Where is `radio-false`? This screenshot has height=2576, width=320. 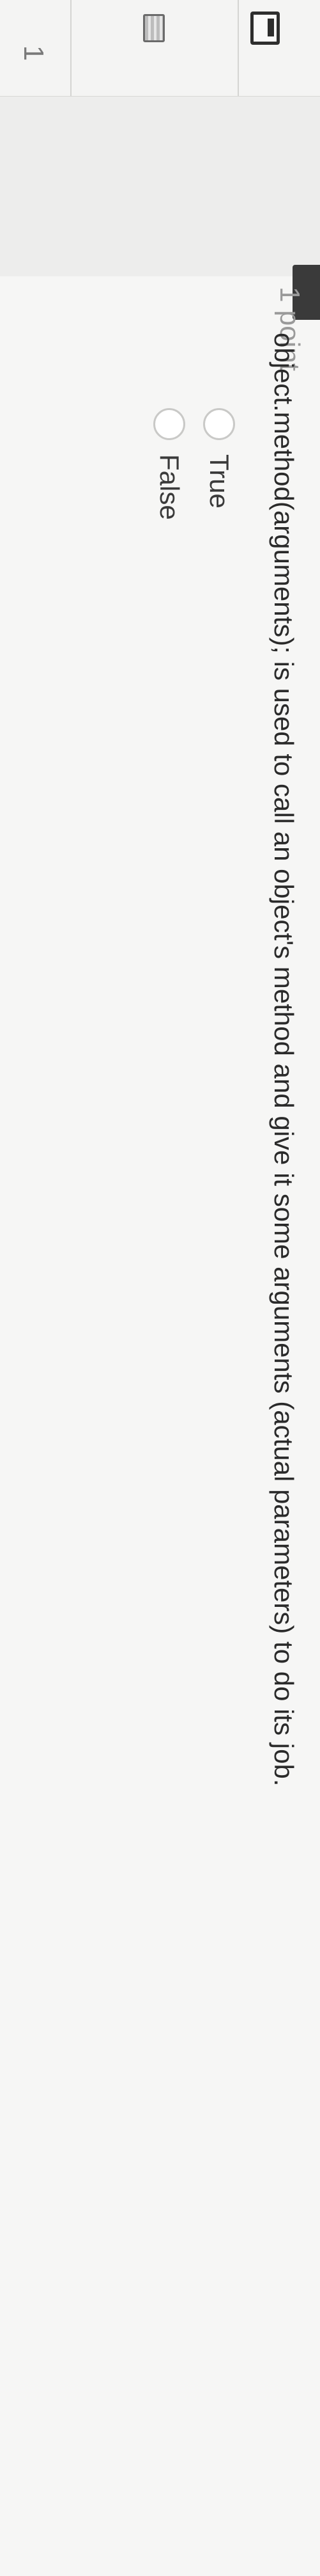 radio-false is located at coordinates (169, 424).